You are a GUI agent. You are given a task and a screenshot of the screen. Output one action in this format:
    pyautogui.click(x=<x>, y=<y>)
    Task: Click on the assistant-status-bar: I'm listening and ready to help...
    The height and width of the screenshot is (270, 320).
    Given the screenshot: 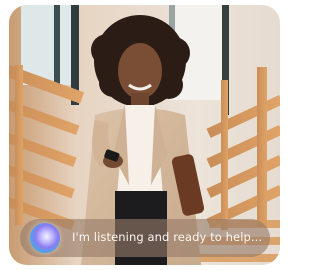 What is the action you would take?
    pyautogui.click(x=145, y=238)
    